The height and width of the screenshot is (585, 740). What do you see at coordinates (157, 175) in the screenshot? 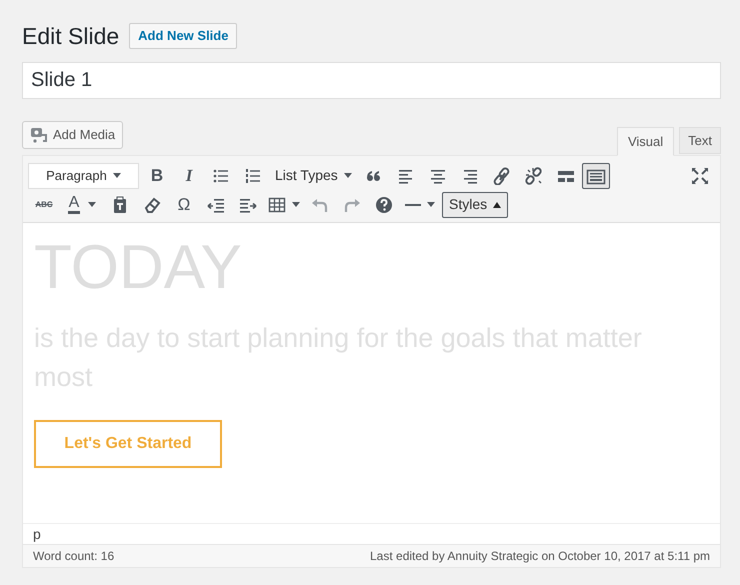
I see `bold-button: B` at bounding box center [157, 175].